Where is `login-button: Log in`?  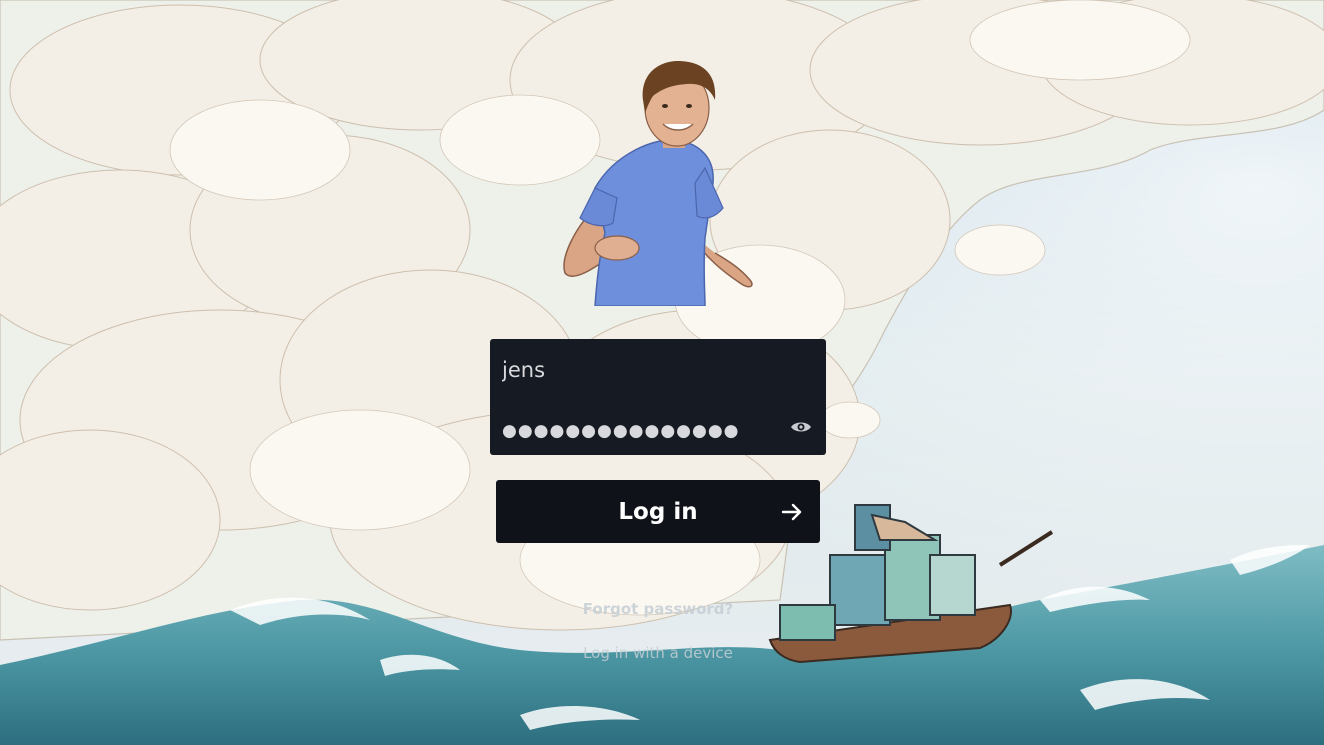
login-button: Log in is located at coordinates (658, 511).